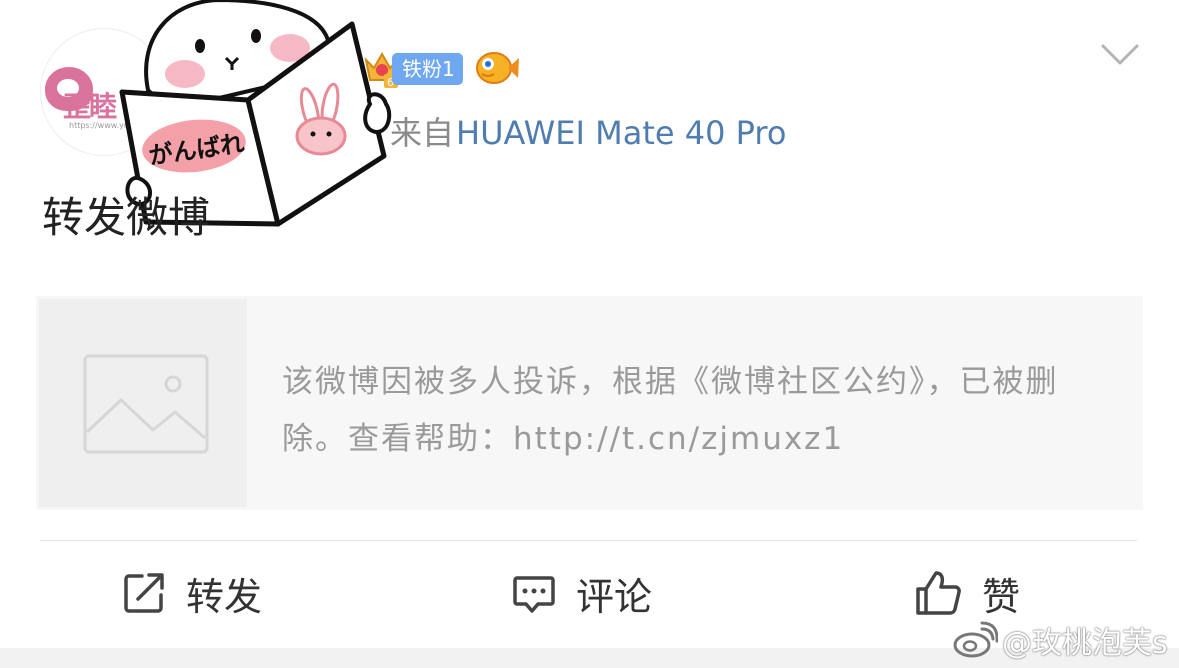  Describe the element at coordinates (497, 67) in the screenshot. I see `fish-badge-icon` at that location.